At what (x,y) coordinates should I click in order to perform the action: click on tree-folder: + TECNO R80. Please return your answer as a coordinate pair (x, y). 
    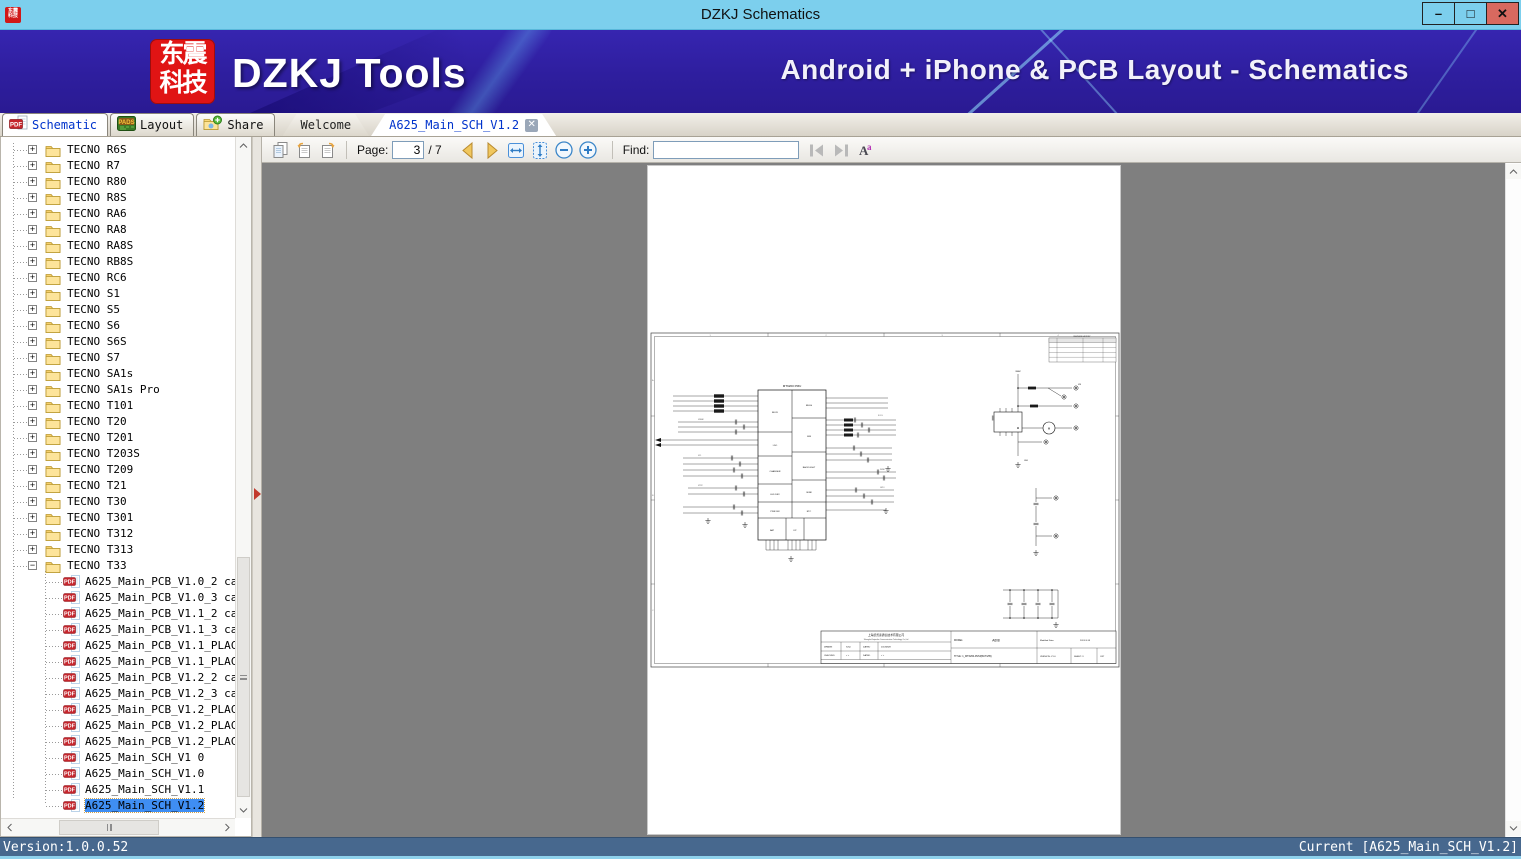
    Looking at the image, I should click on (118, 182).